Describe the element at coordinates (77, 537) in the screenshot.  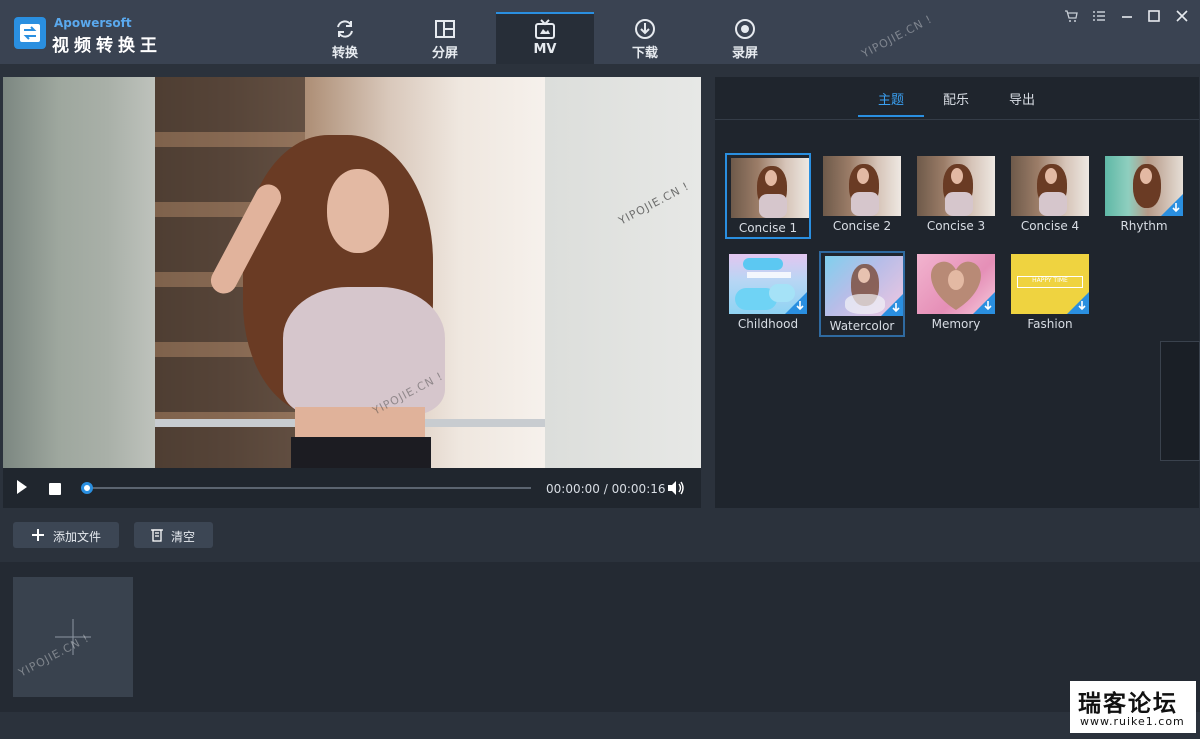
I see `add-file-label: 添加文件` at that location.